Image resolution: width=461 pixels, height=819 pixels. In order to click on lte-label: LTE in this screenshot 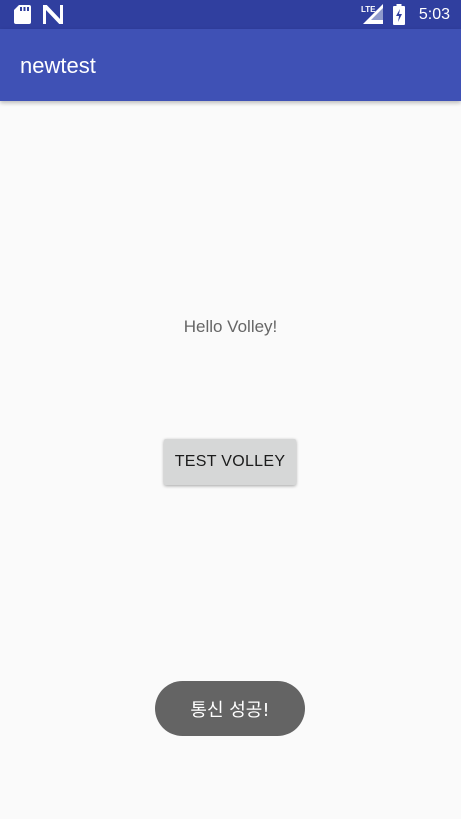, I will do `click(368, 9)`.